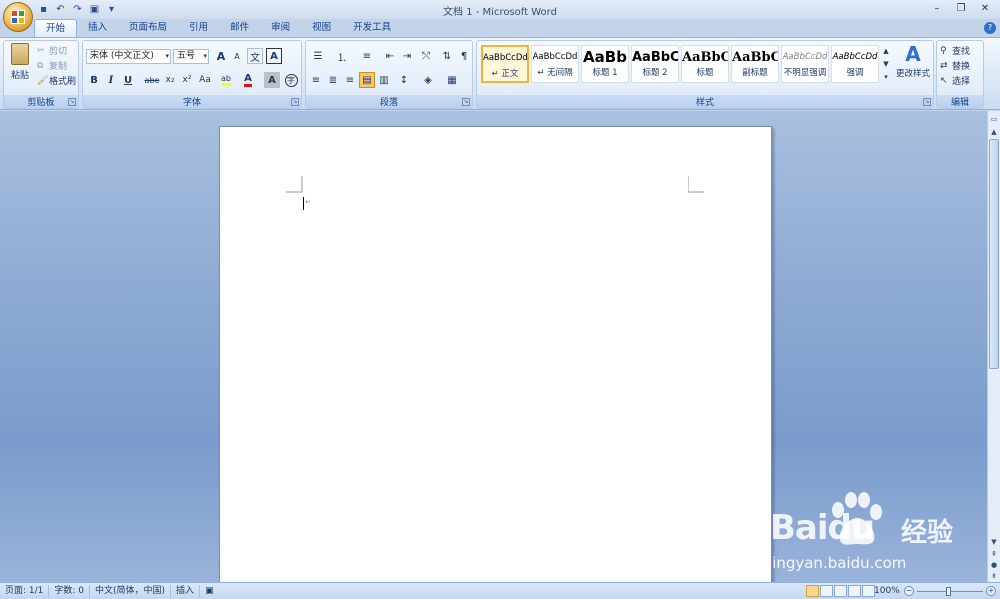 The height and width of the screenshot is (599, 1000). What do you see at coordinates (187, 80) in the screenshot?
I see `superscript-button: x²` at bounding box center [187, 80].